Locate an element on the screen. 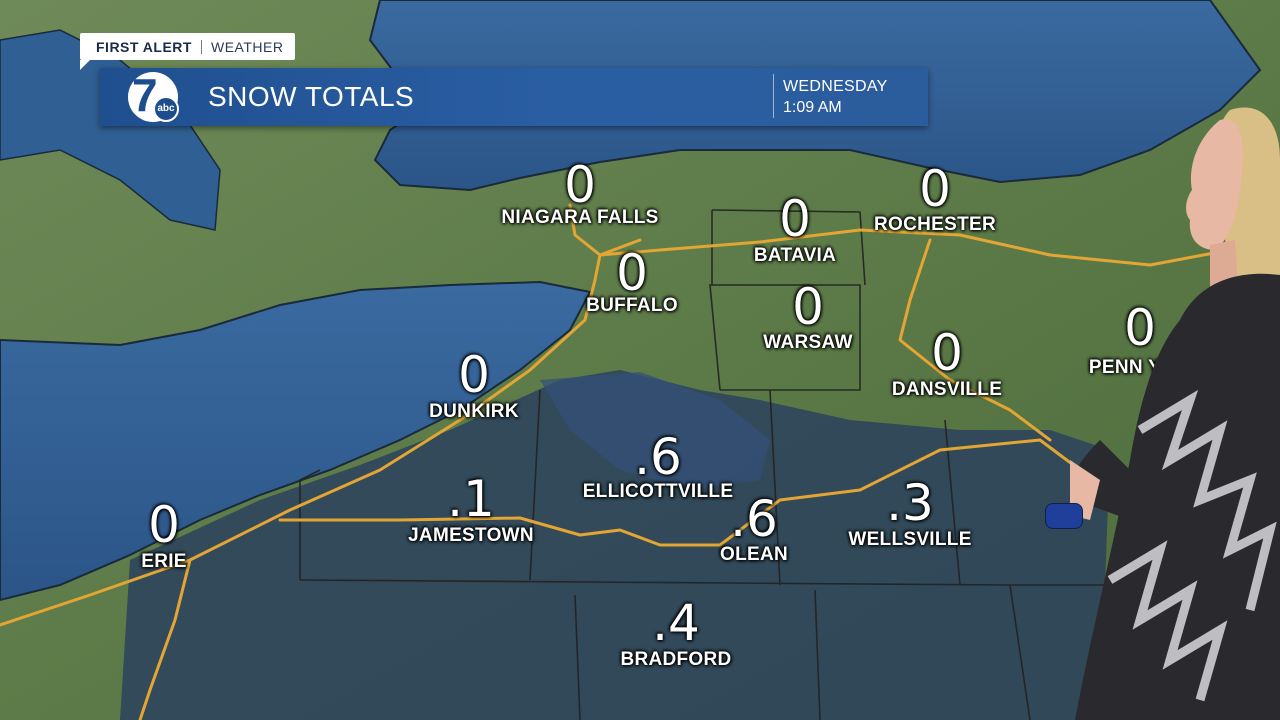 Image resolution: width=1280 pixels, height=720 pixels. city-erie: ERIE is located at coordinates (164, 561).